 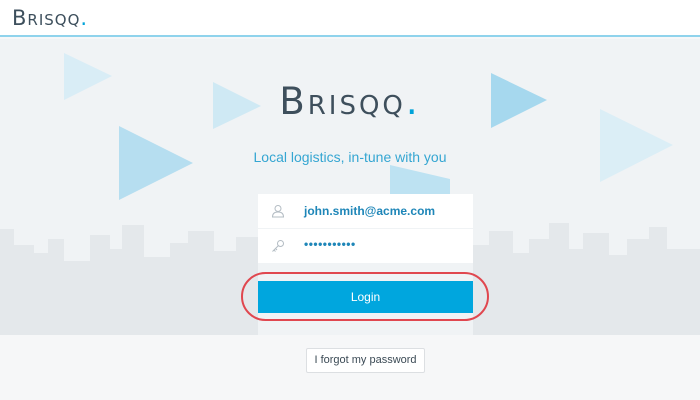 I want to click on password-field: •••••••••••, so click(x=365, y=246).